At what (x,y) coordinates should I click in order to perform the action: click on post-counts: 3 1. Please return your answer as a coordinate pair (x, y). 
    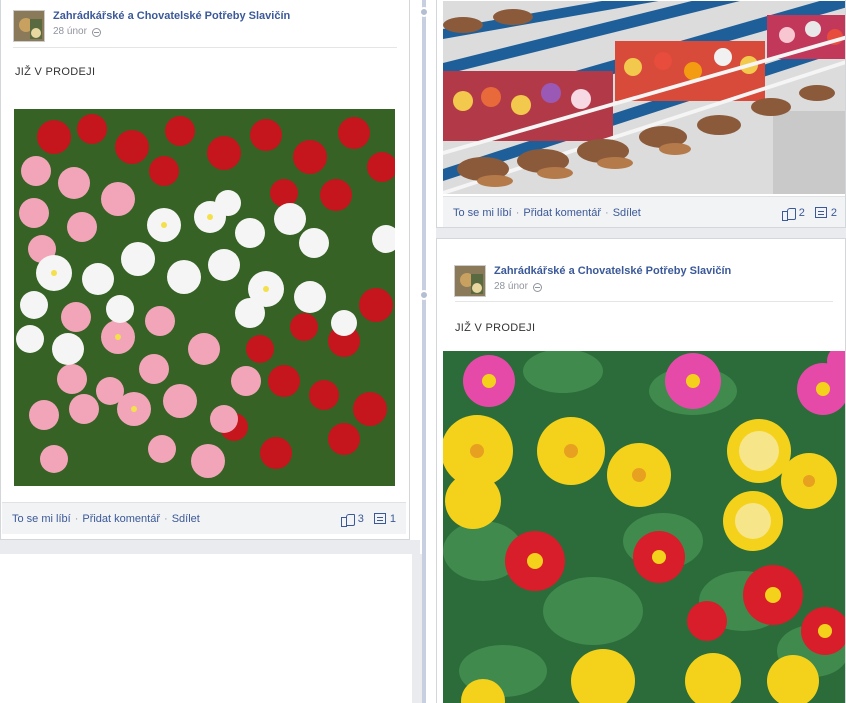
    Looking at the image, I should click on (368, 520).